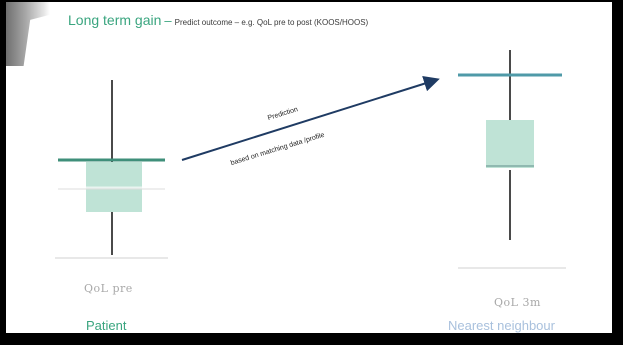 The width and height of the screenshot is (623, 345). What do you see at coordinates (111, 169) in the screenshot?
I see `left-boxplot` at bounding box center [111, 169].